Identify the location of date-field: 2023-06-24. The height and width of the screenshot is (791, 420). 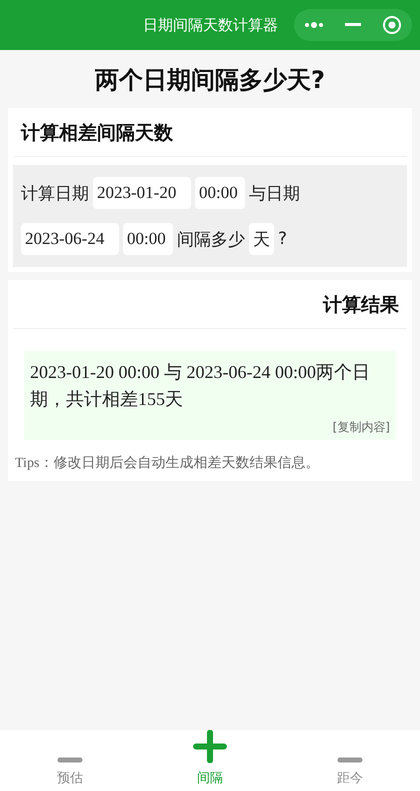
(70, 239).